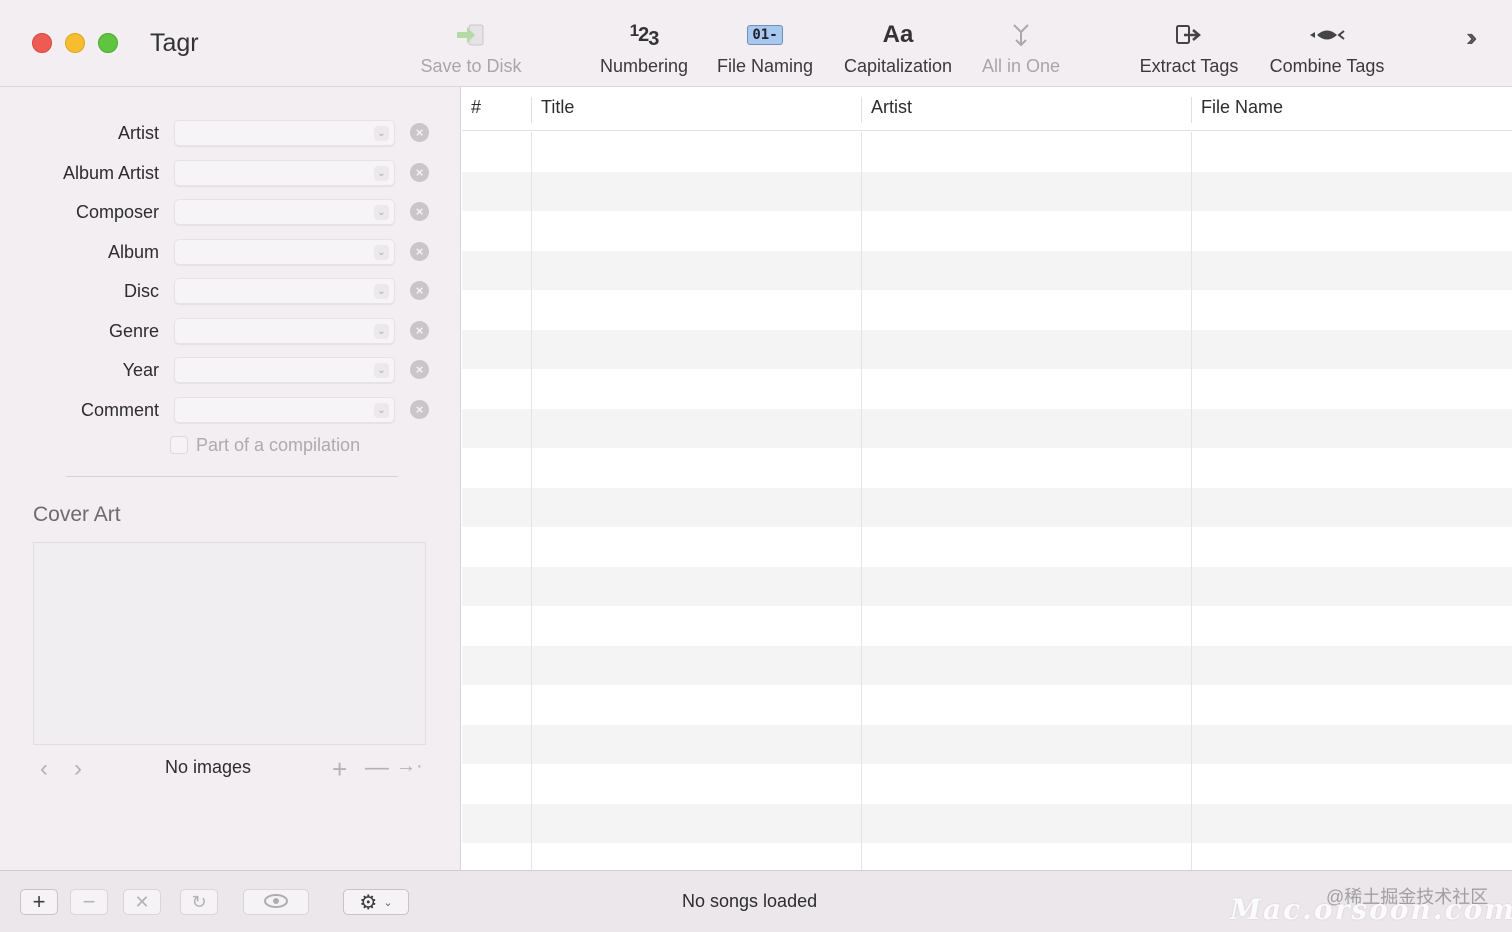 Image resolution: width=1512 pixels, height=932 pixels. Describe the element at coordinates (75, 43) in the screenshot. I see `window-minimize-button` at that location.